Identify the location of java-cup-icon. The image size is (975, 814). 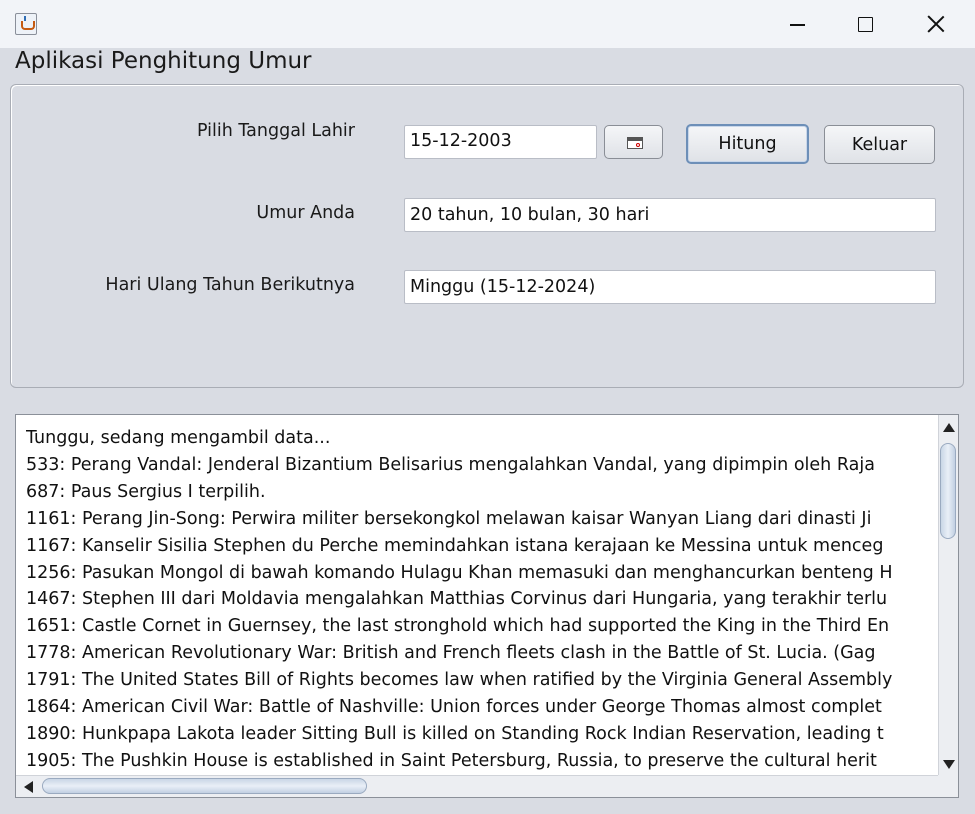
(26, 24).